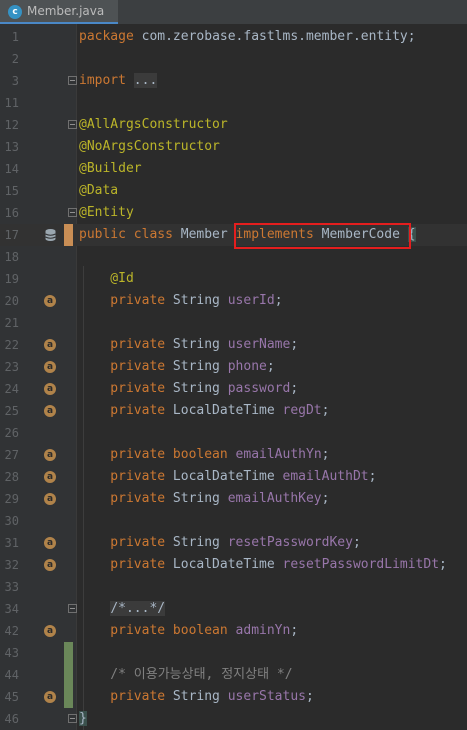 The height and width of the screenshot is (730, 467). What do you see at coordinates (233, 213) in the screenshot?
I see `code-line: 16 @Entity` at bounding box center [233, 213].